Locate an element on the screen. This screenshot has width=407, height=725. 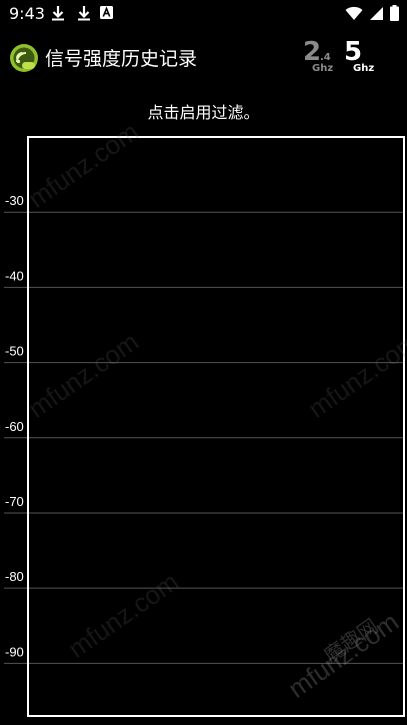
band-5ghz-button: 5 Ghz is located at coordinates (360, 56).